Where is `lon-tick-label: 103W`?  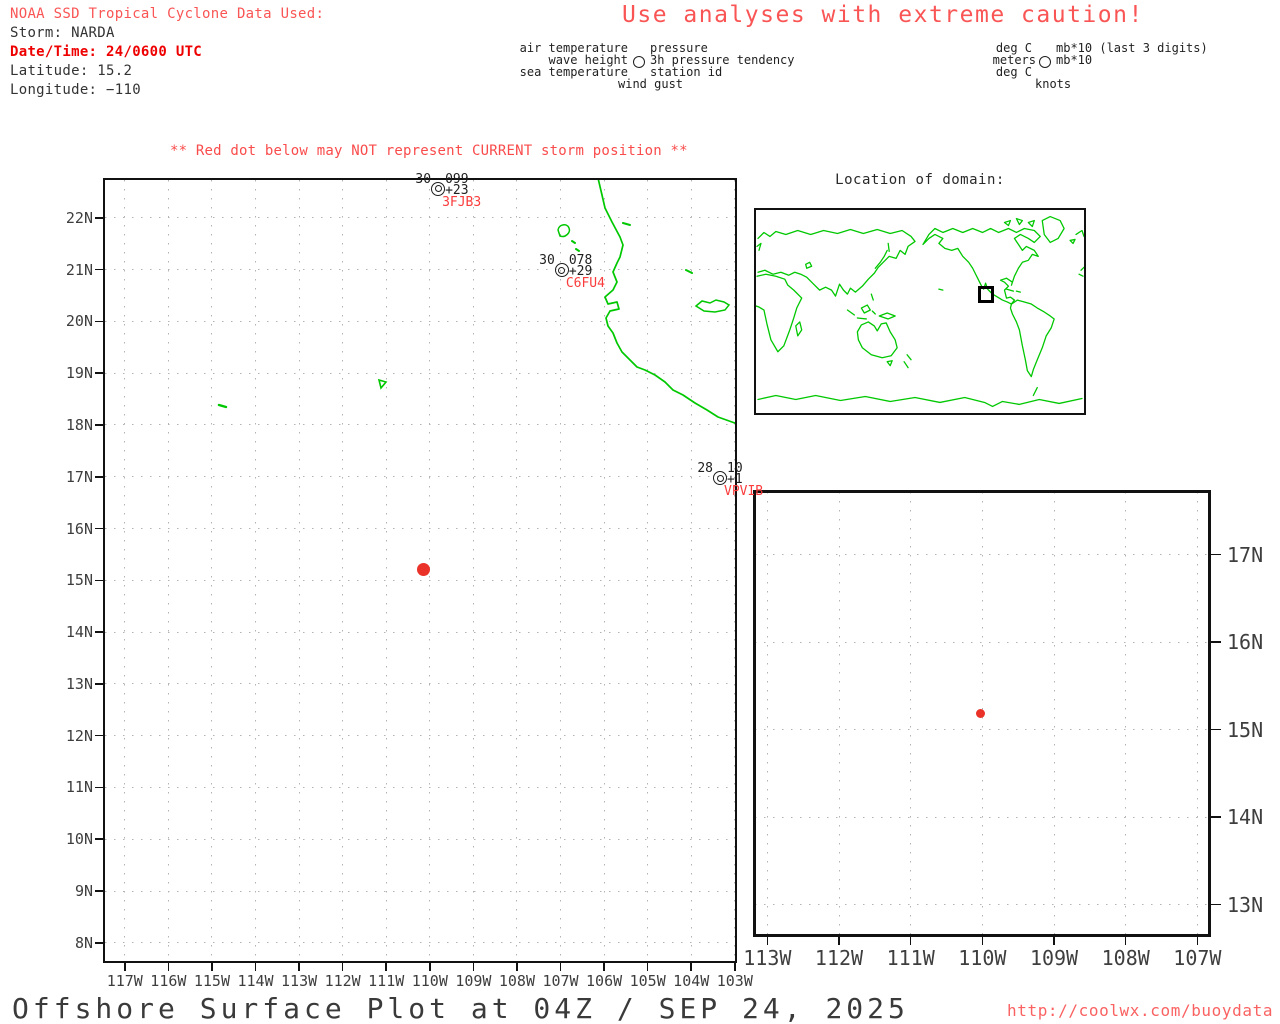 lon-tick-label: 103W is located at coordinates (734, 981).